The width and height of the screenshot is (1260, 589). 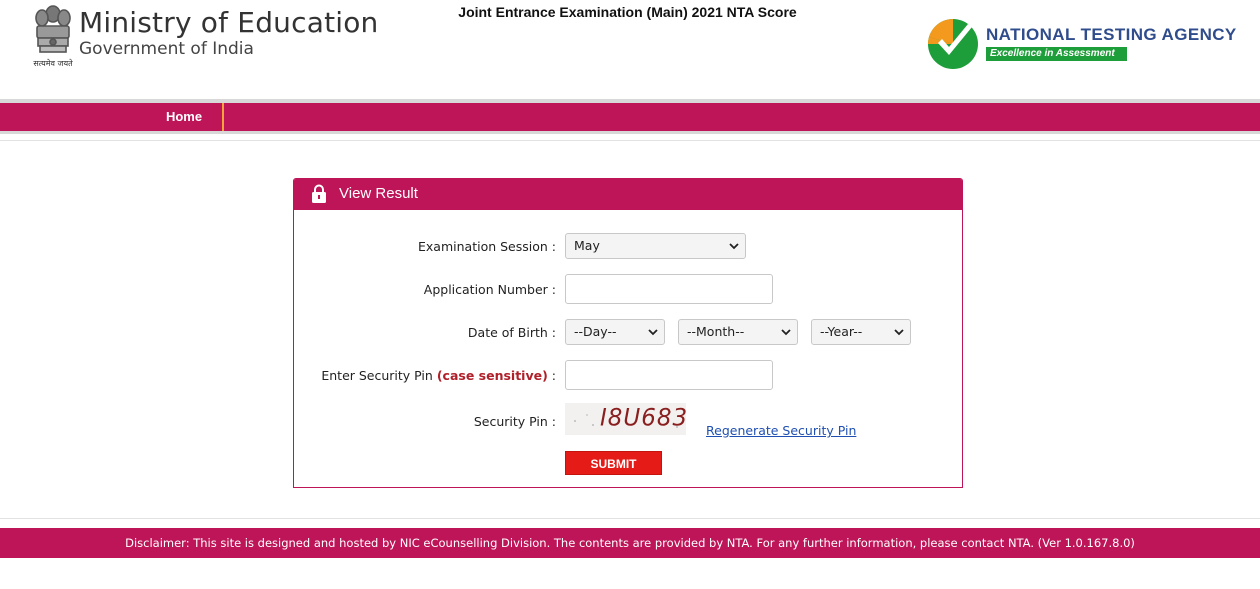 What do you see at coordinates (630, 117) in the screenshot?
I see `main-nav: Home` at bounding box center [630, 117].